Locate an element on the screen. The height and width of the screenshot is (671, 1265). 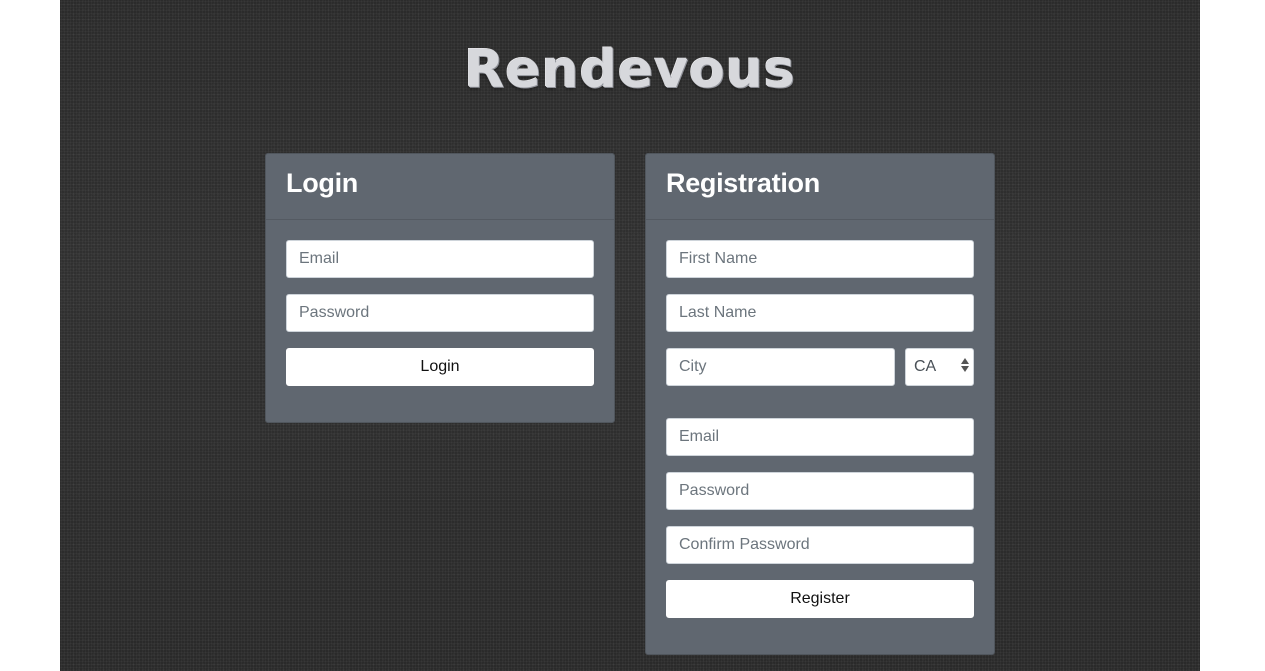
register-email-input is located at coordinates (820, 437).